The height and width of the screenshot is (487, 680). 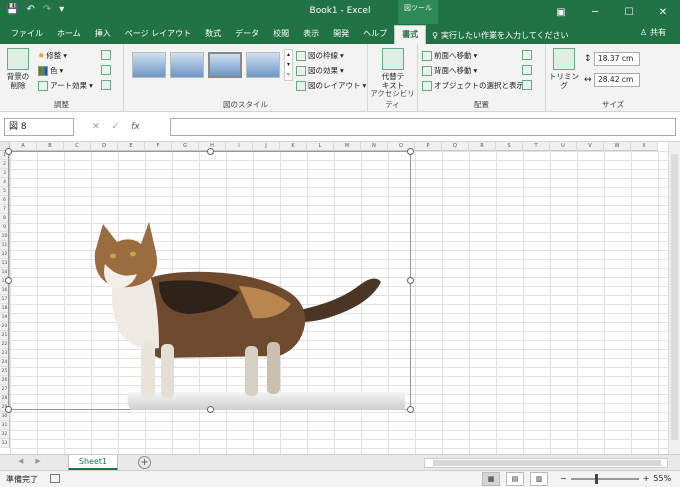 I want to click on enter-icon: ✓, so click(x=116, y=127).